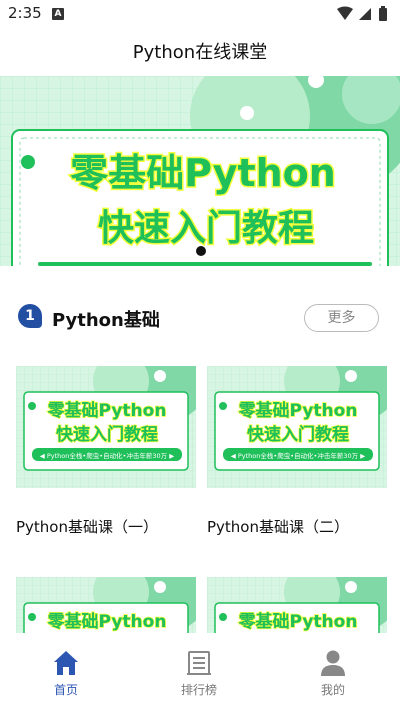 Image resolution: width=400 pixels, height=712 pixels. I want to click on nav-home: 首页, so click(66, 673).